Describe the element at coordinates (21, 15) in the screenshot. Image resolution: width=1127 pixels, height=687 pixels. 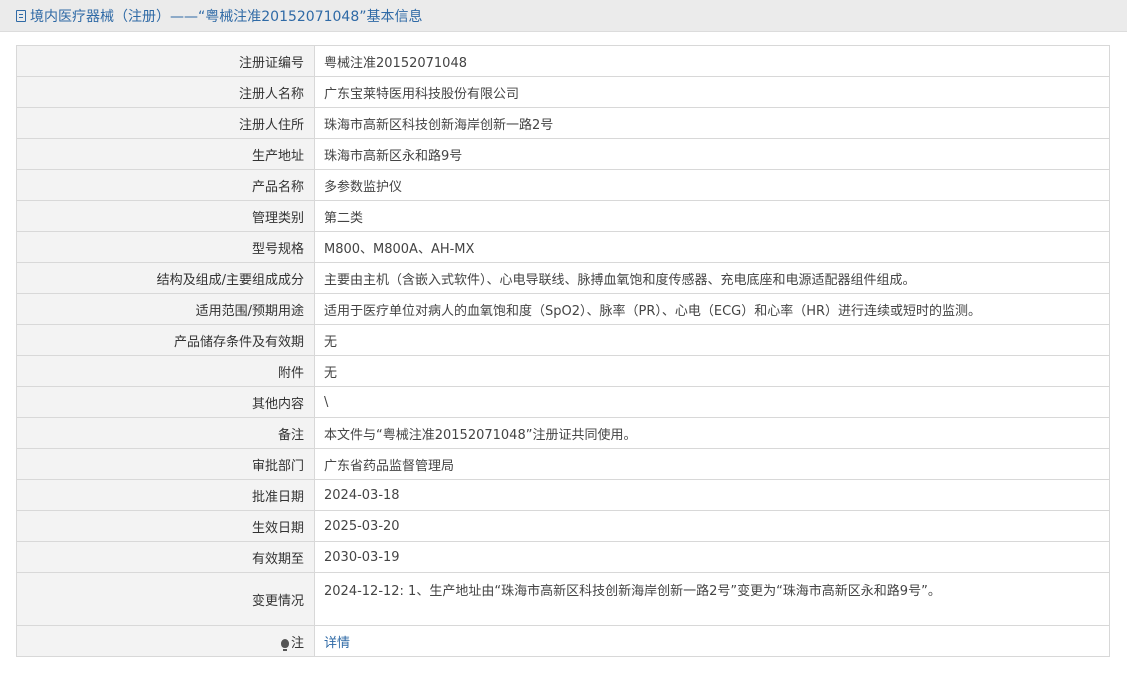
I see `document-icon` at that location.